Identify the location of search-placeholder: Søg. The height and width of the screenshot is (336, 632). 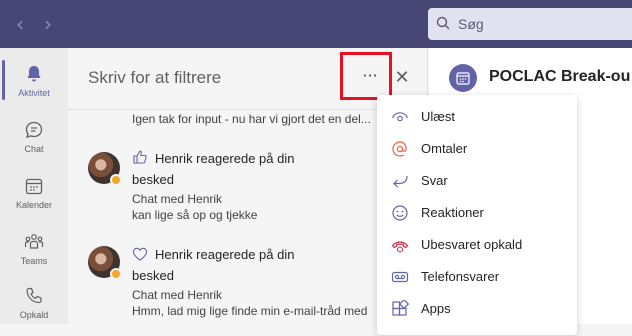
(471, 24).